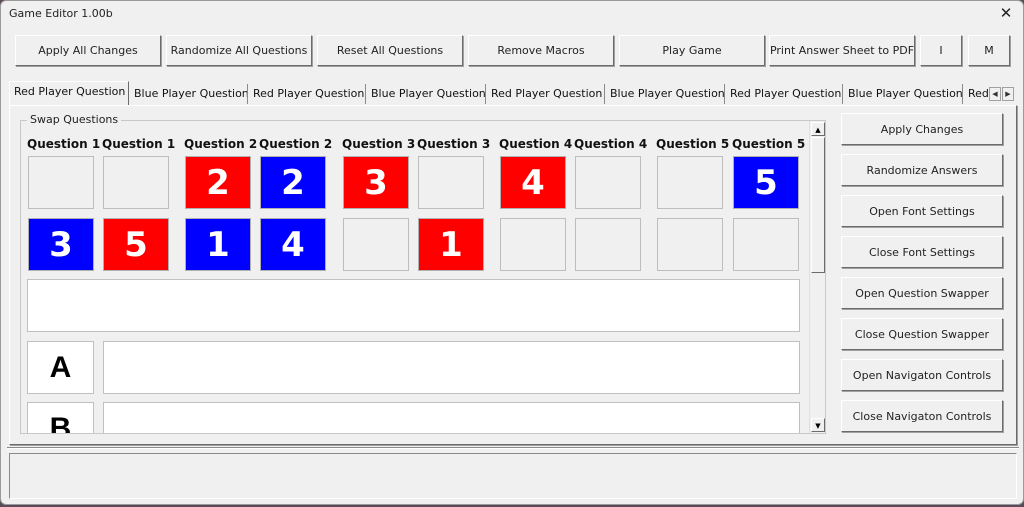  I want to click on remove-macros-button: Remove Macros, so click(541, 50).